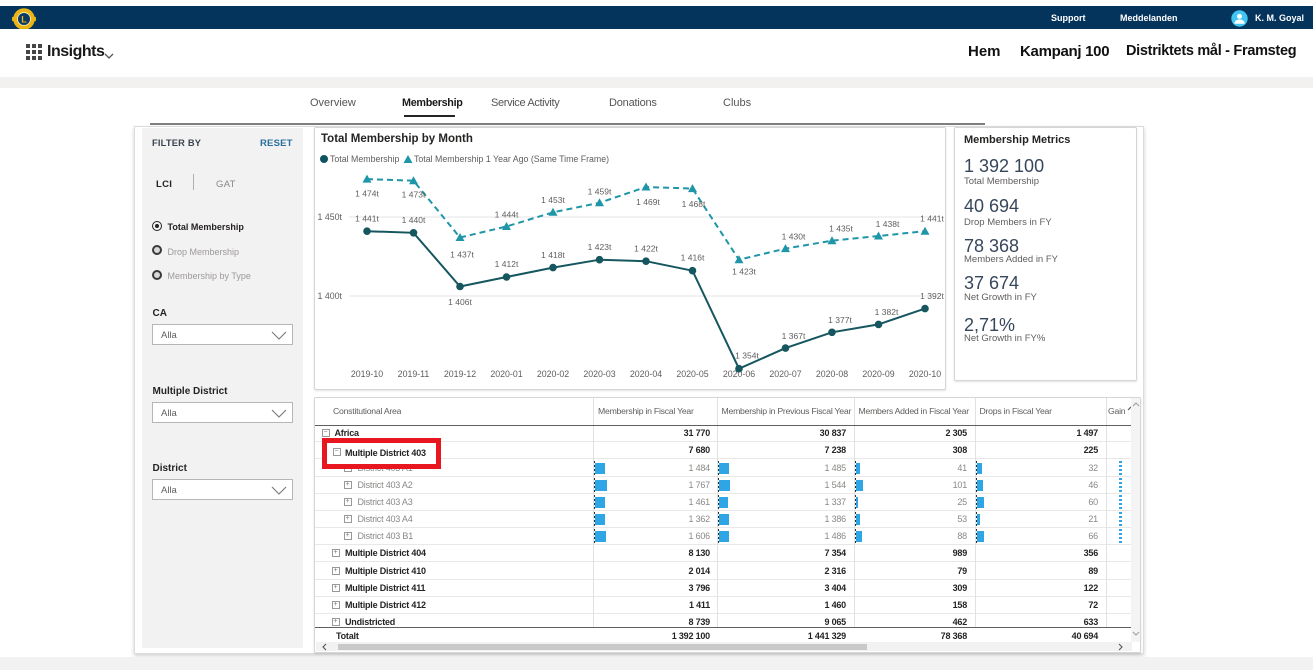 The width and height of the screenshot is (1313, 670). Describe the element at coordinates (841, 229) in the screenshot. I see `svg-text: 1 435t` at that location.